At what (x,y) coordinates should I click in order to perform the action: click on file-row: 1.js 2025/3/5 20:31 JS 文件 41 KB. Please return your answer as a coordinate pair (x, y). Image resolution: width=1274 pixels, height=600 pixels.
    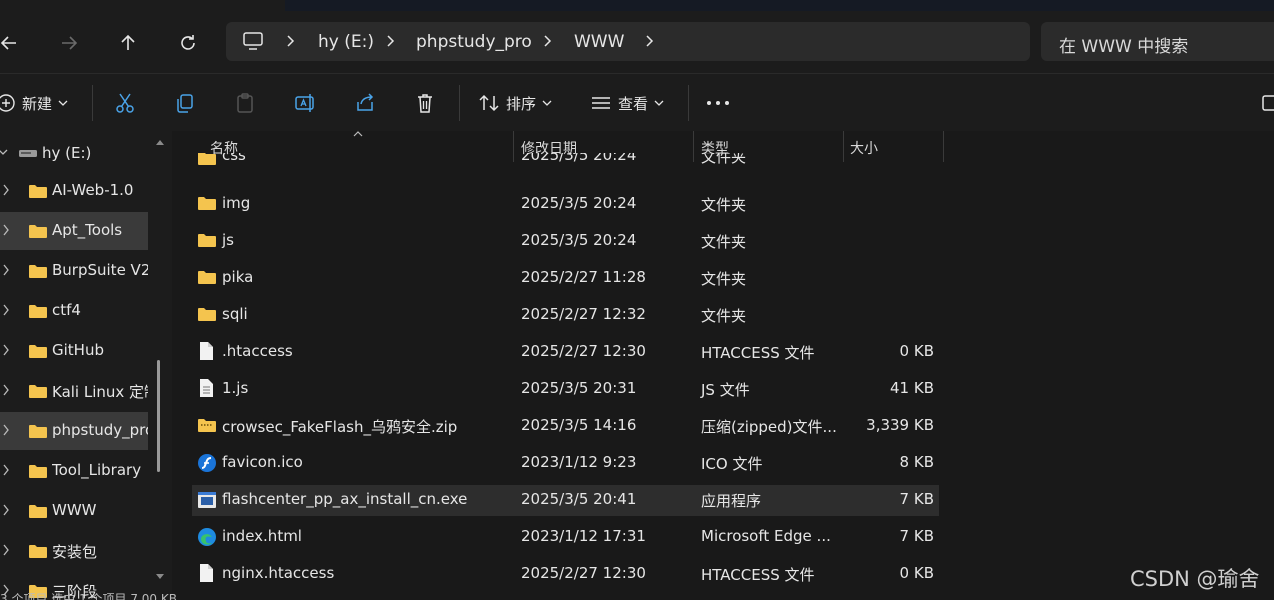
    Looking at the image, I should click on (565, 389).